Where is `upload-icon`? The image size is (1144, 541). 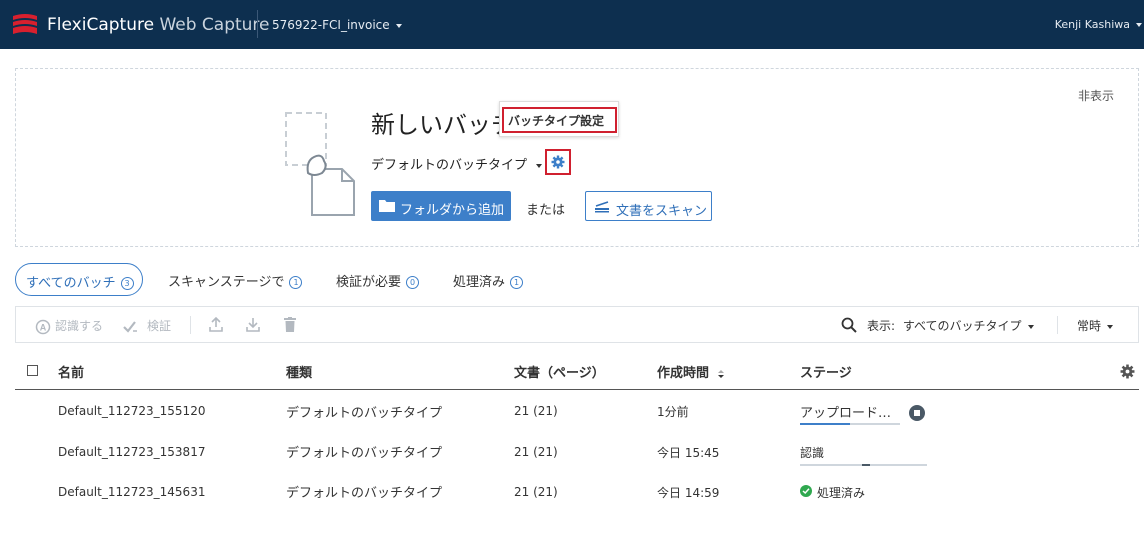 upload-icon is located at coordinates (216, 324).